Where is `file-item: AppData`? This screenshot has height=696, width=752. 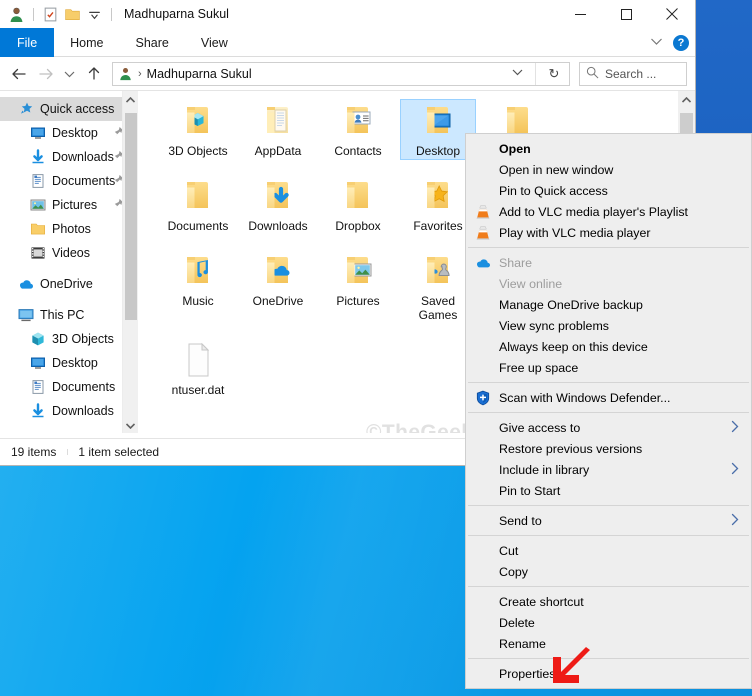 file-item: AppData is located at coordinates (278, 129).